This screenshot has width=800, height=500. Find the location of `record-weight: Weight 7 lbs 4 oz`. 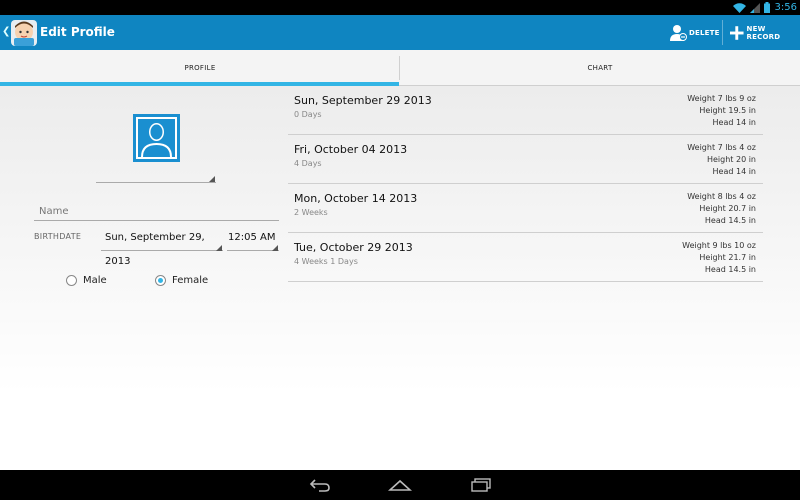

record-weight: Weight 7 lbs 4 oz is located at coordinates (721, 147).